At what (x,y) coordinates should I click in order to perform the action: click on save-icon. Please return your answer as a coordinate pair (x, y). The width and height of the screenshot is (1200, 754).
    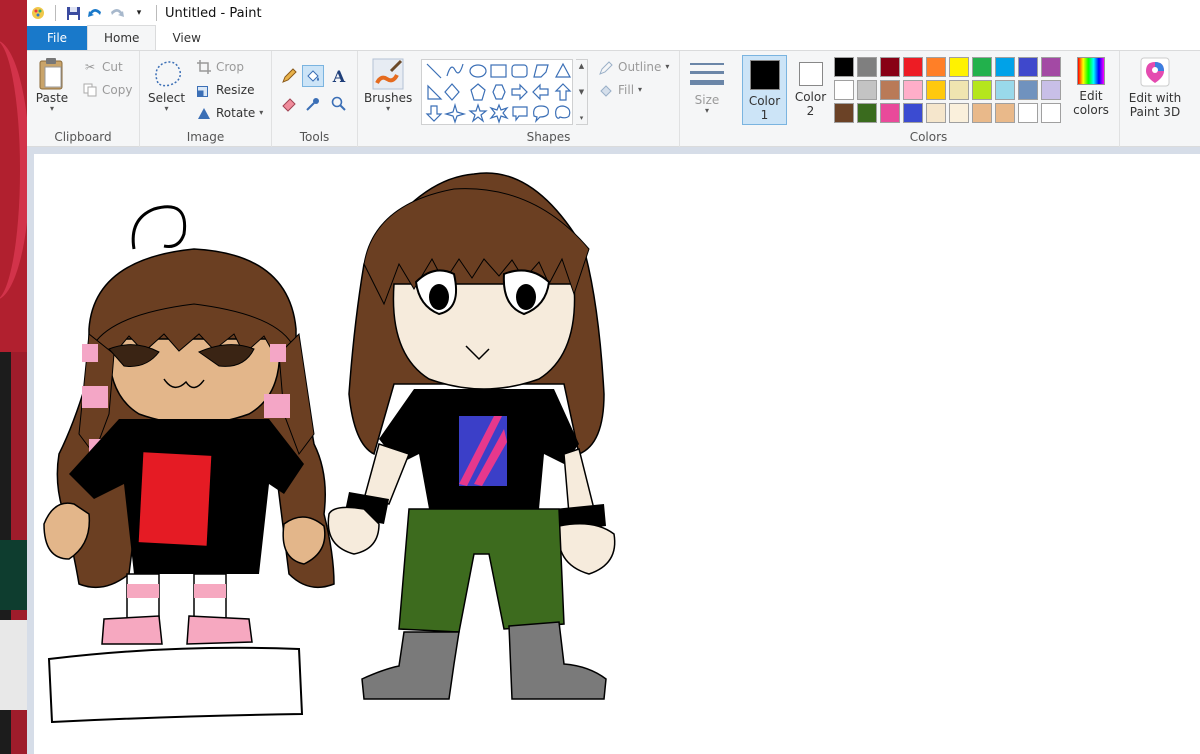
    Looking at the image, I should click on (73, 13).